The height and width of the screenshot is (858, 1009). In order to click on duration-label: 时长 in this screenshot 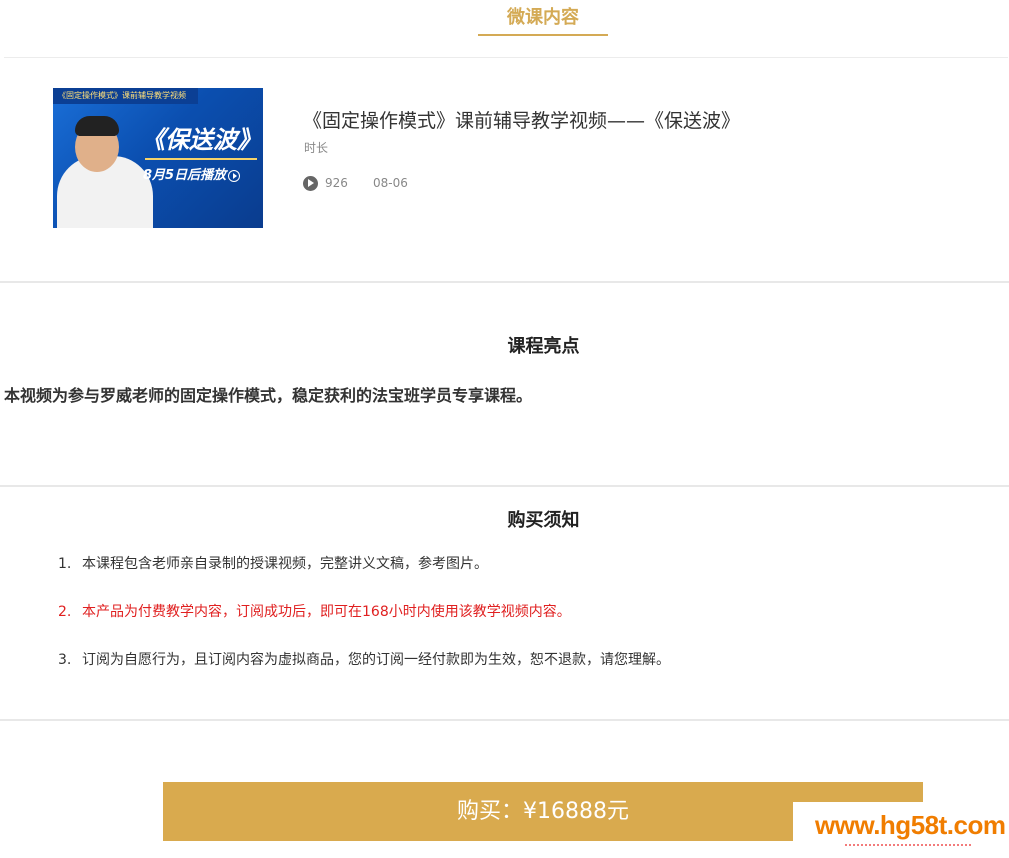, I will do `click(316, 148)`.